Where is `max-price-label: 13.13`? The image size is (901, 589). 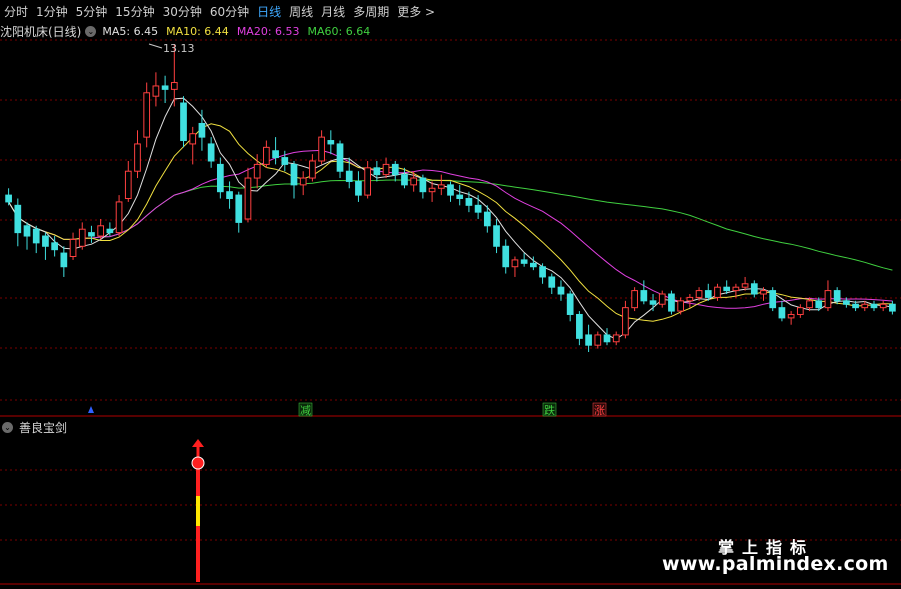 max-price-label: 13.13 is located at coordinates (179, 48).